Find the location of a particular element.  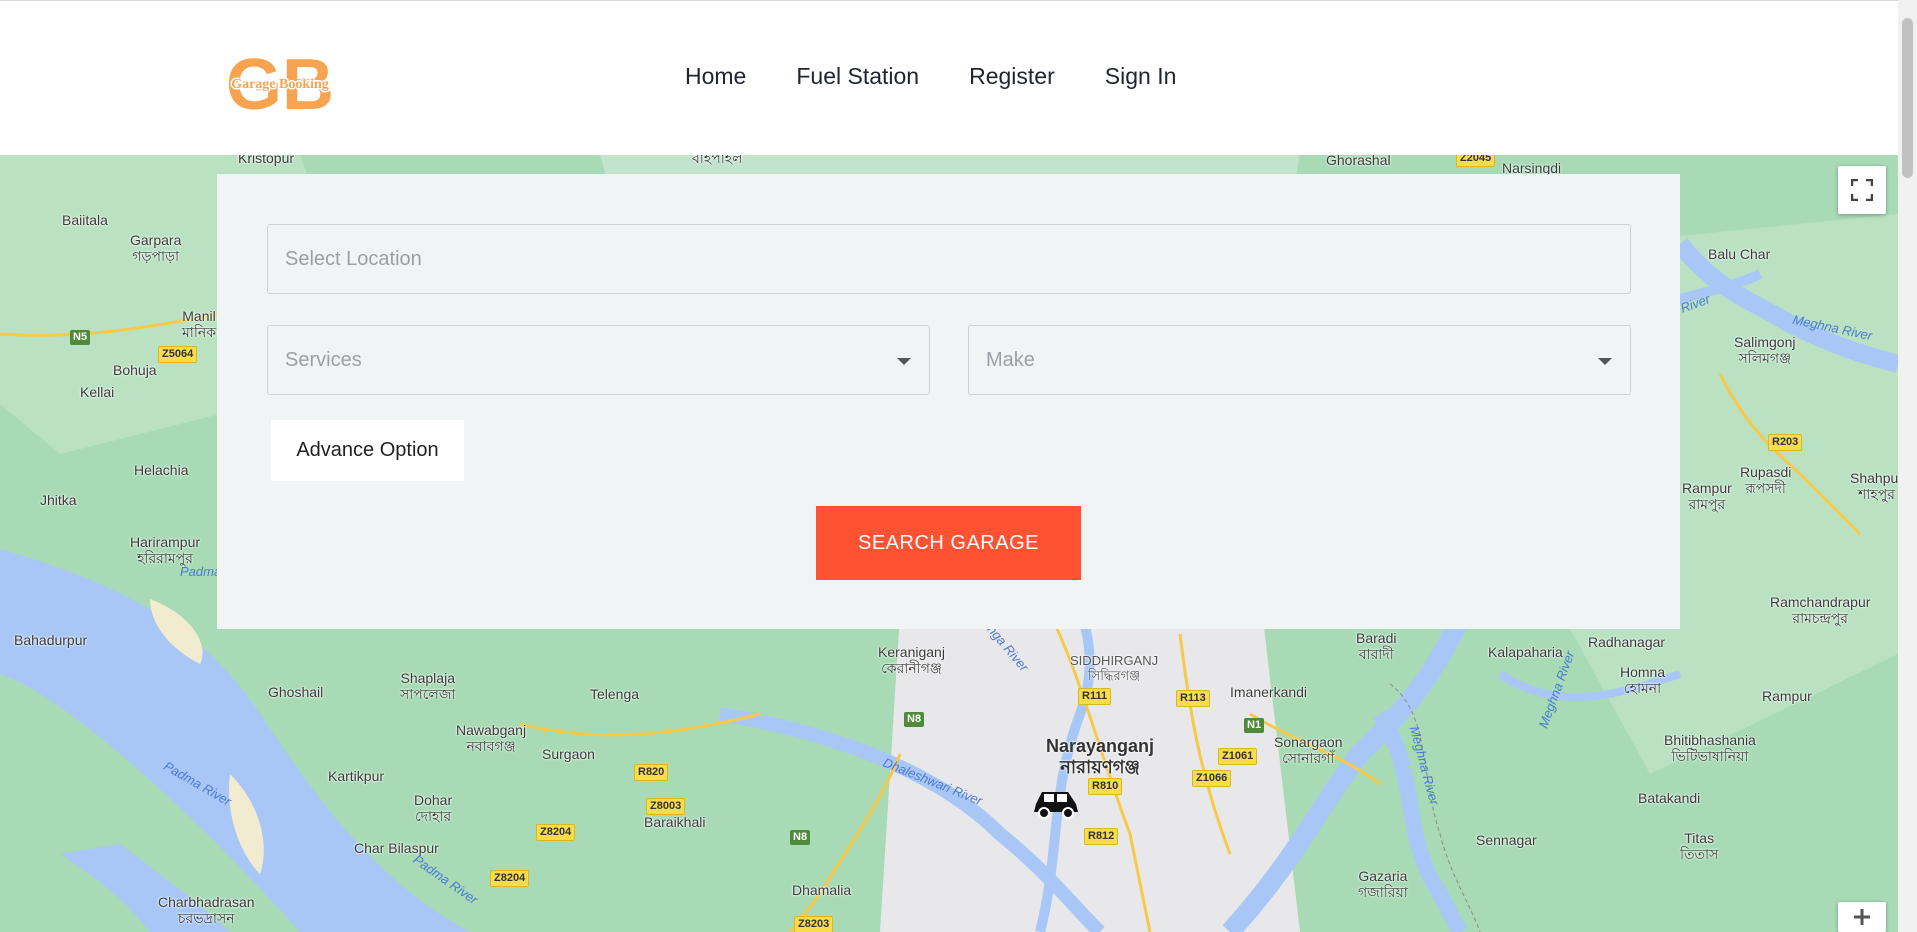

map-label: Ghoshail is located at coordinates (296, 692).